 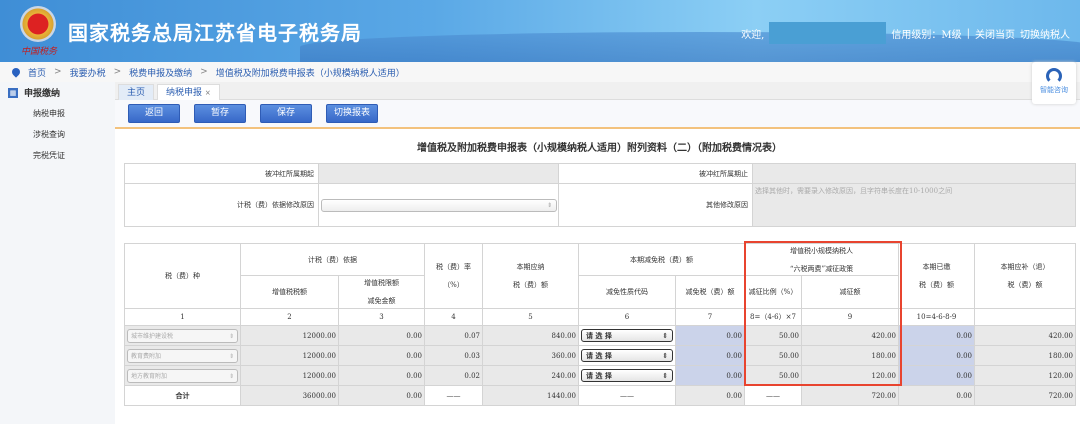 I want to click on tax-type-cell: 地方教育附加 ⇕, so click(x=182, y=375).